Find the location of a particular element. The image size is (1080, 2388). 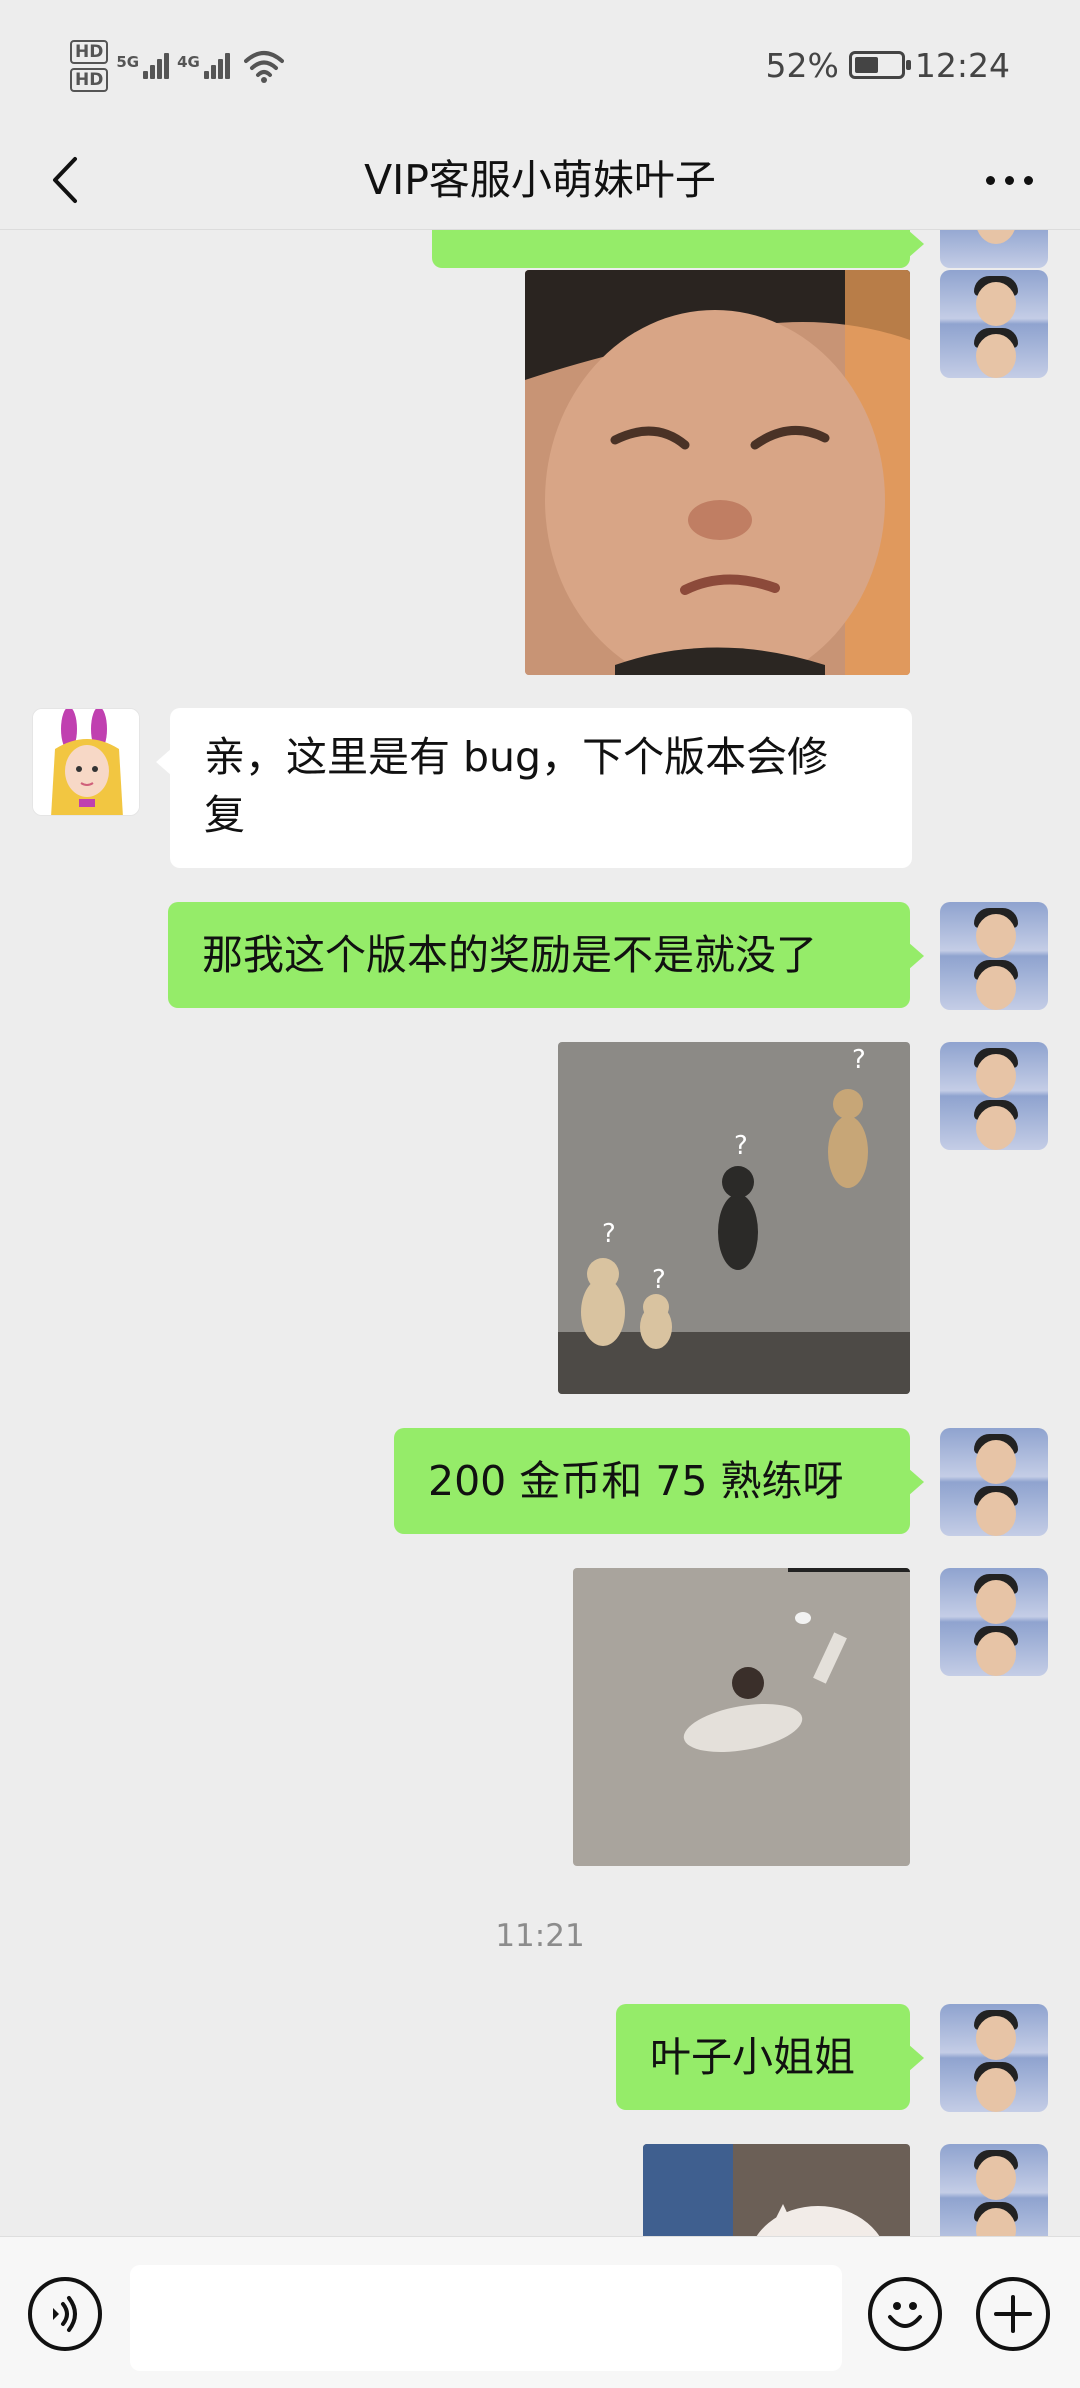

input-bar is located at coordinates (540, 2312).